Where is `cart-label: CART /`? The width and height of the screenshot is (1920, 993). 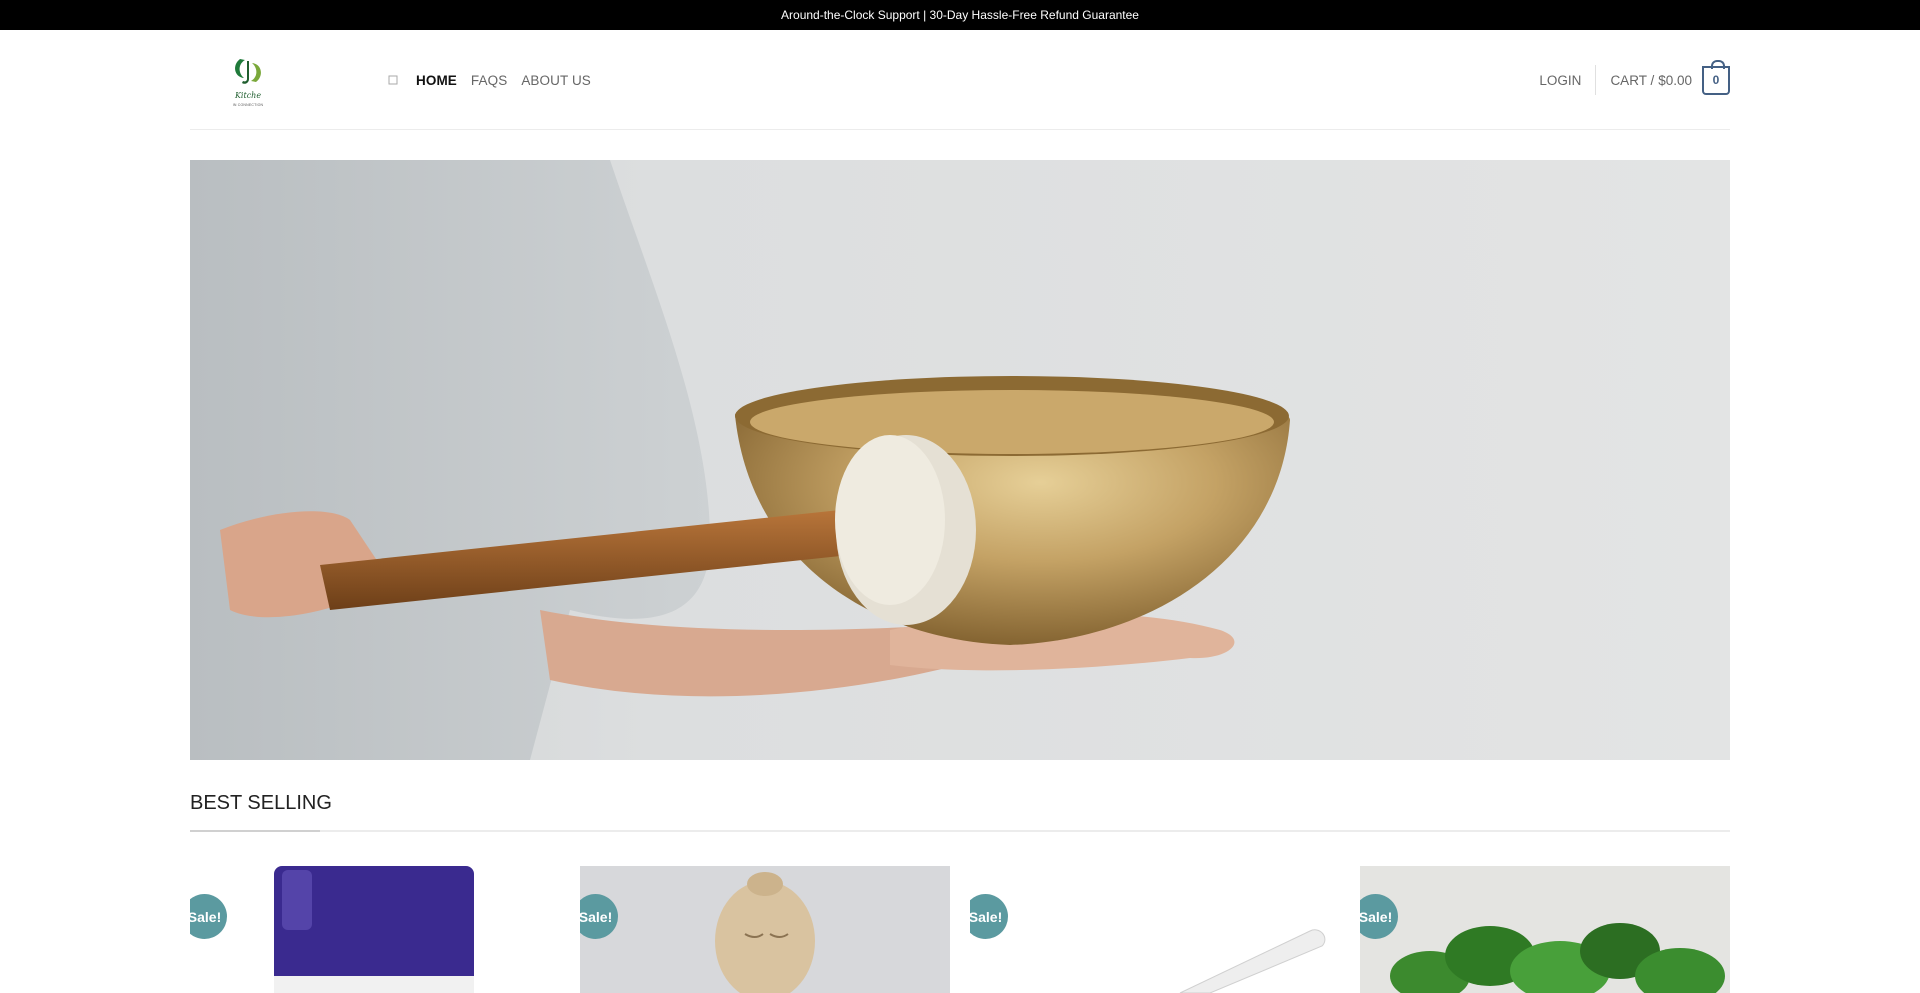
cart-label: CART / is located at coordinates (1632, 80).